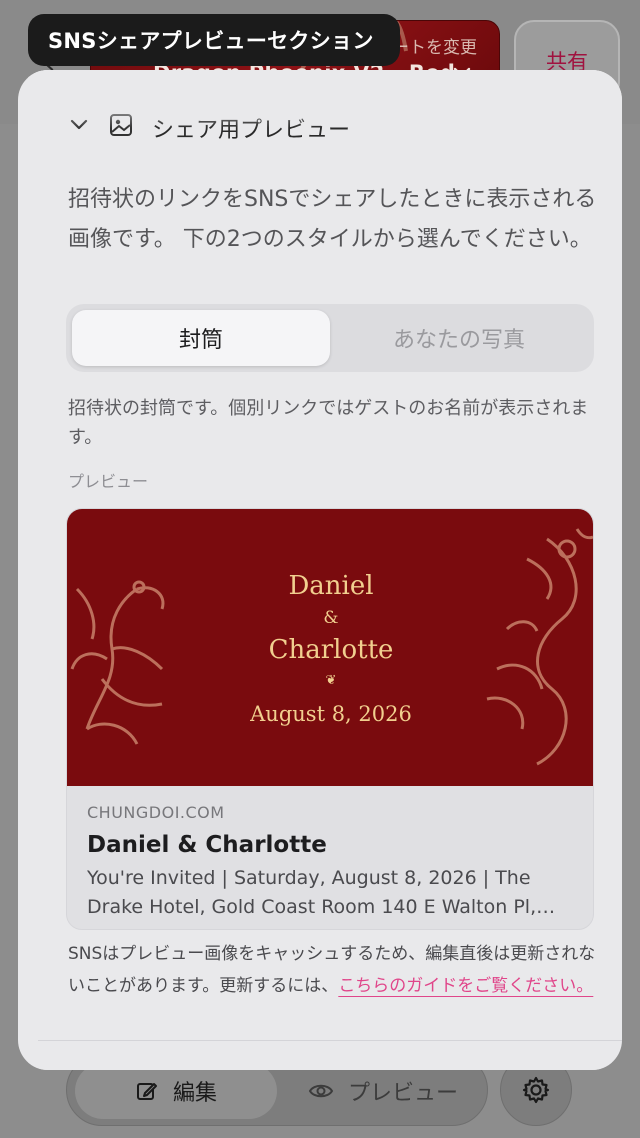  I want to click on eye-icon, so click(321, 1091).